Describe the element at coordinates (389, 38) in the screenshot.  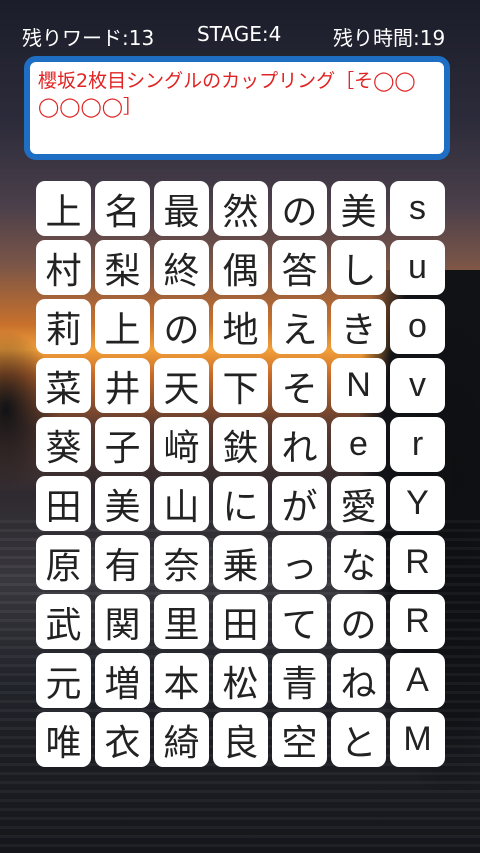
I see `remaining-time-counter: 残り時間:19` at that location.